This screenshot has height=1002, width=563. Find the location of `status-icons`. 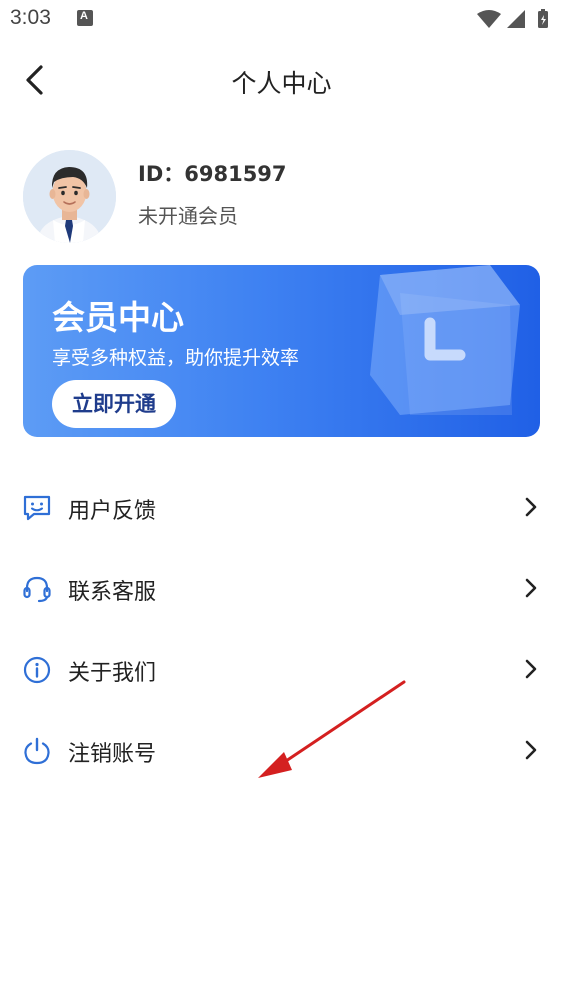

status-icons is located at coordinates (512, 18).